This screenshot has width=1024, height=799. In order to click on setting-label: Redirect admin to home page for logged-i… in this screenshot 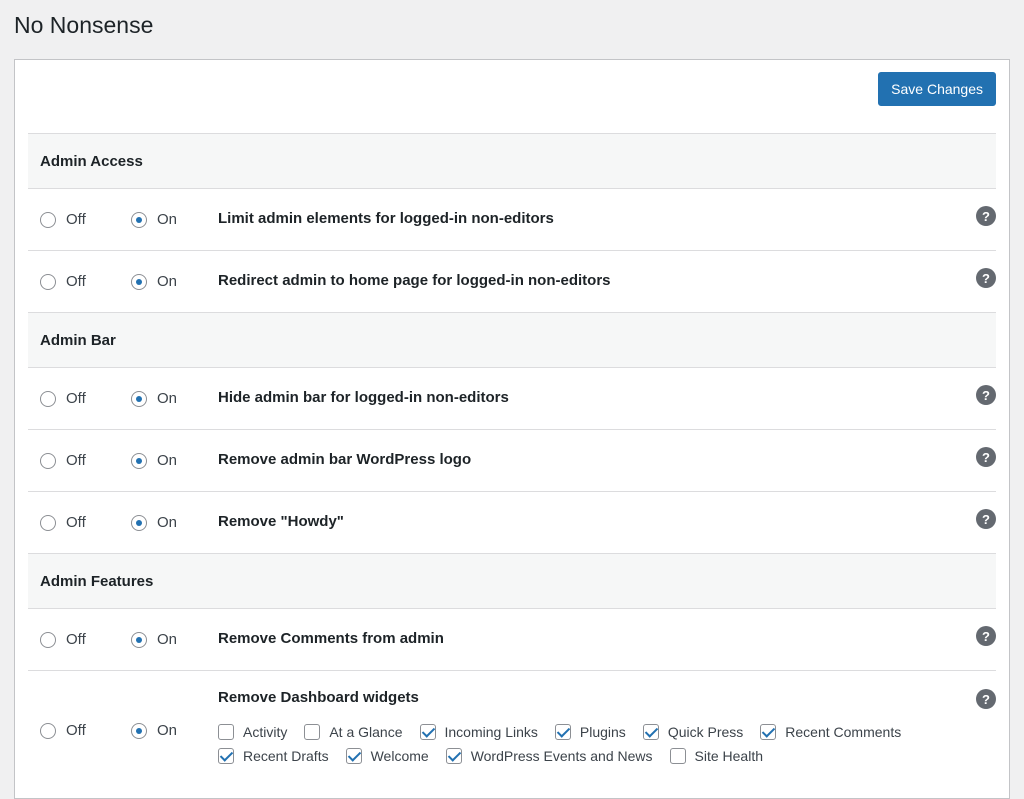, I will do `click(414, 280)`.